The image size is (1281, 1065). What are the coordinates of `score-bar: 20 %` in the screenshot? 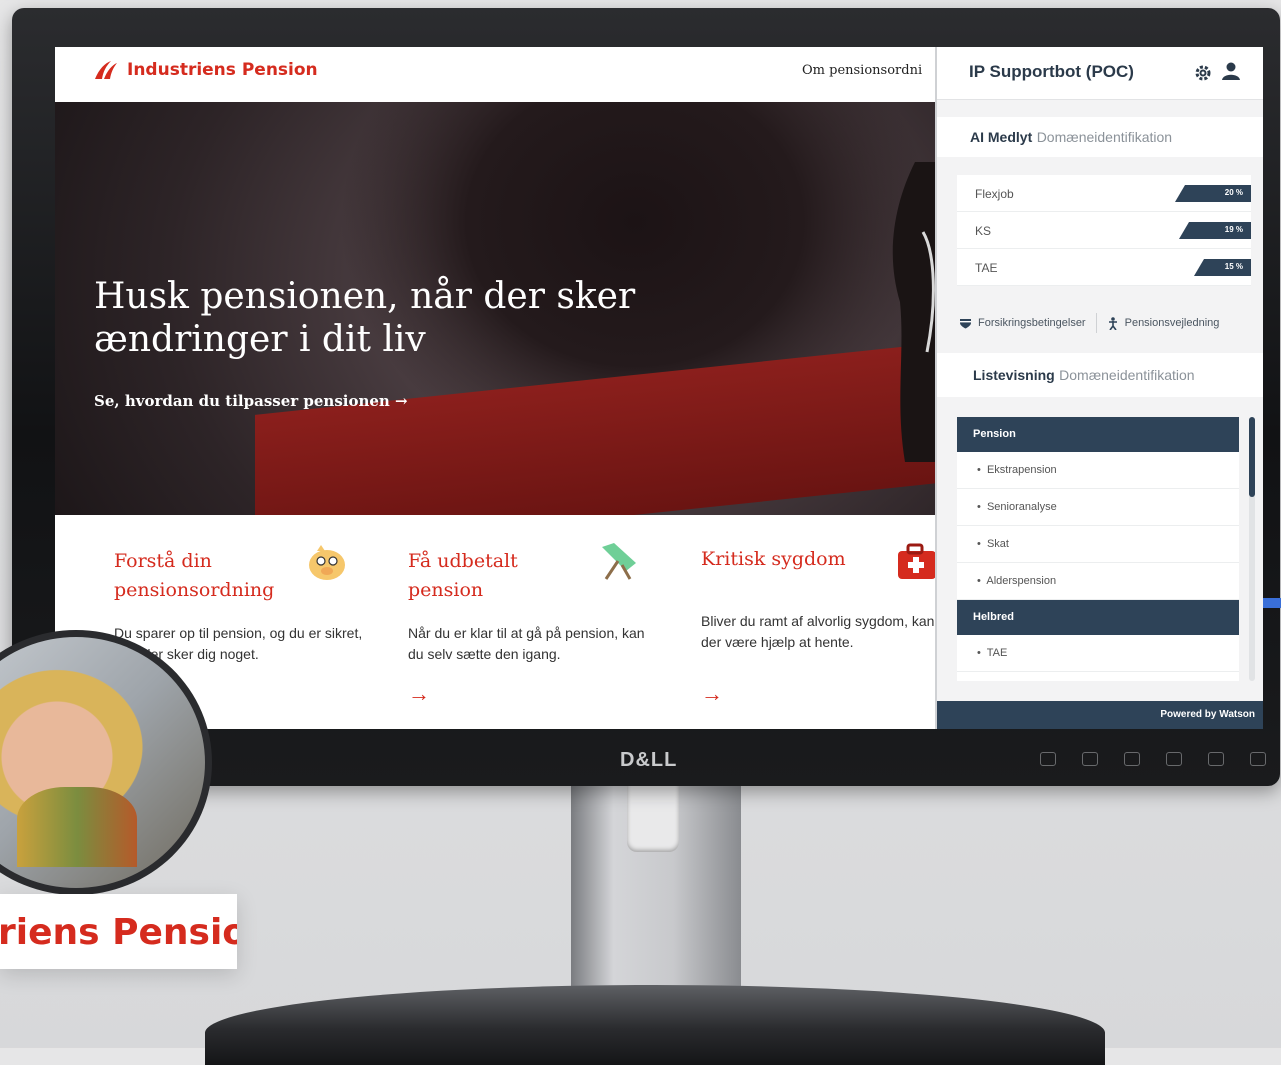 It's located at (1213, 193).